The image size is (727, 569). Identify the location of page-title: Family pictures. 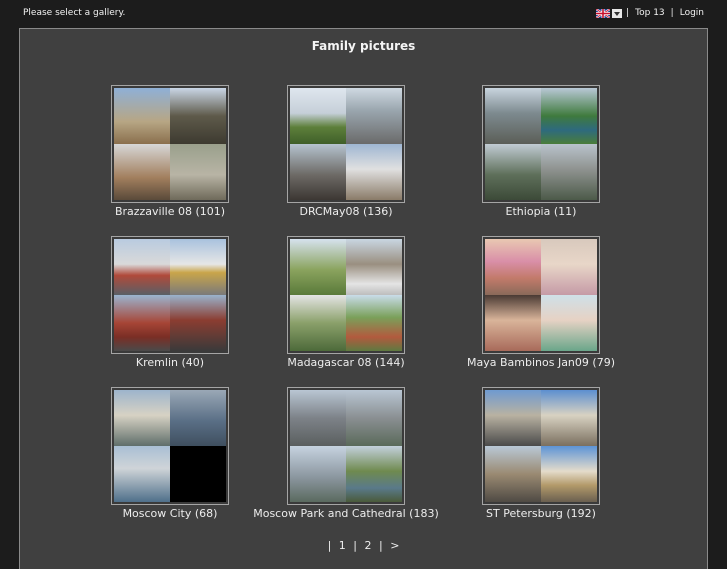
(363, 46).